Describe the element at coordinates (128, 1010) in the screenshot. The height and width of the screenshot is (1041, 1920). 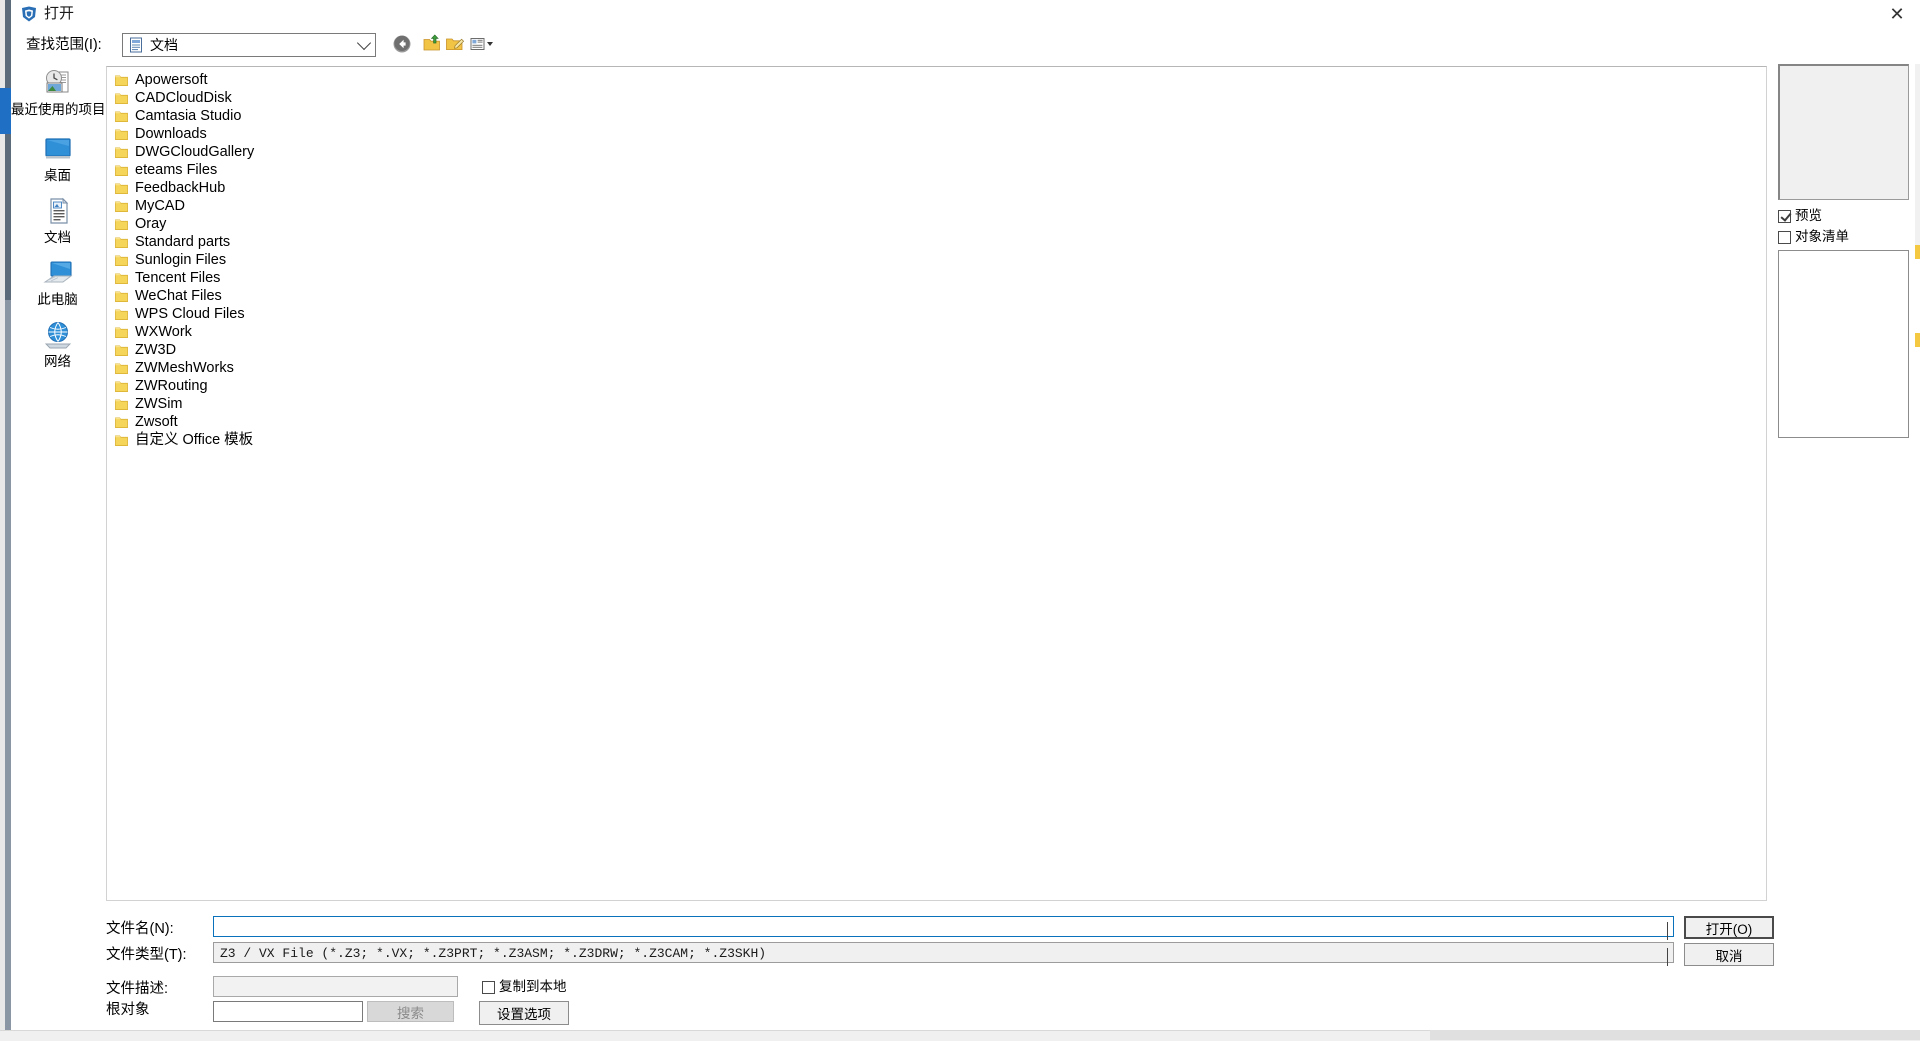
I see `root-object-label: 根对象` at that location.